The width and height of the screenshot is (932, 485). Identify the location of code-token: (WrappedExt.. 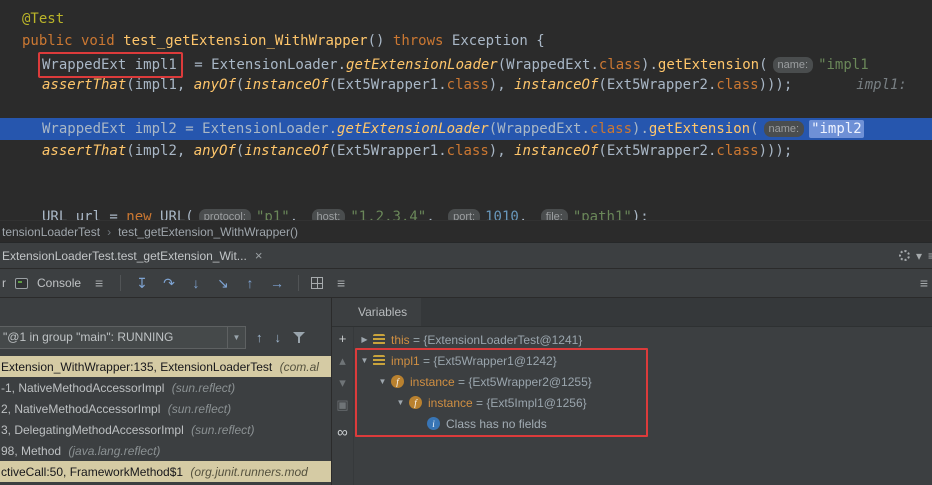
(539, 129).